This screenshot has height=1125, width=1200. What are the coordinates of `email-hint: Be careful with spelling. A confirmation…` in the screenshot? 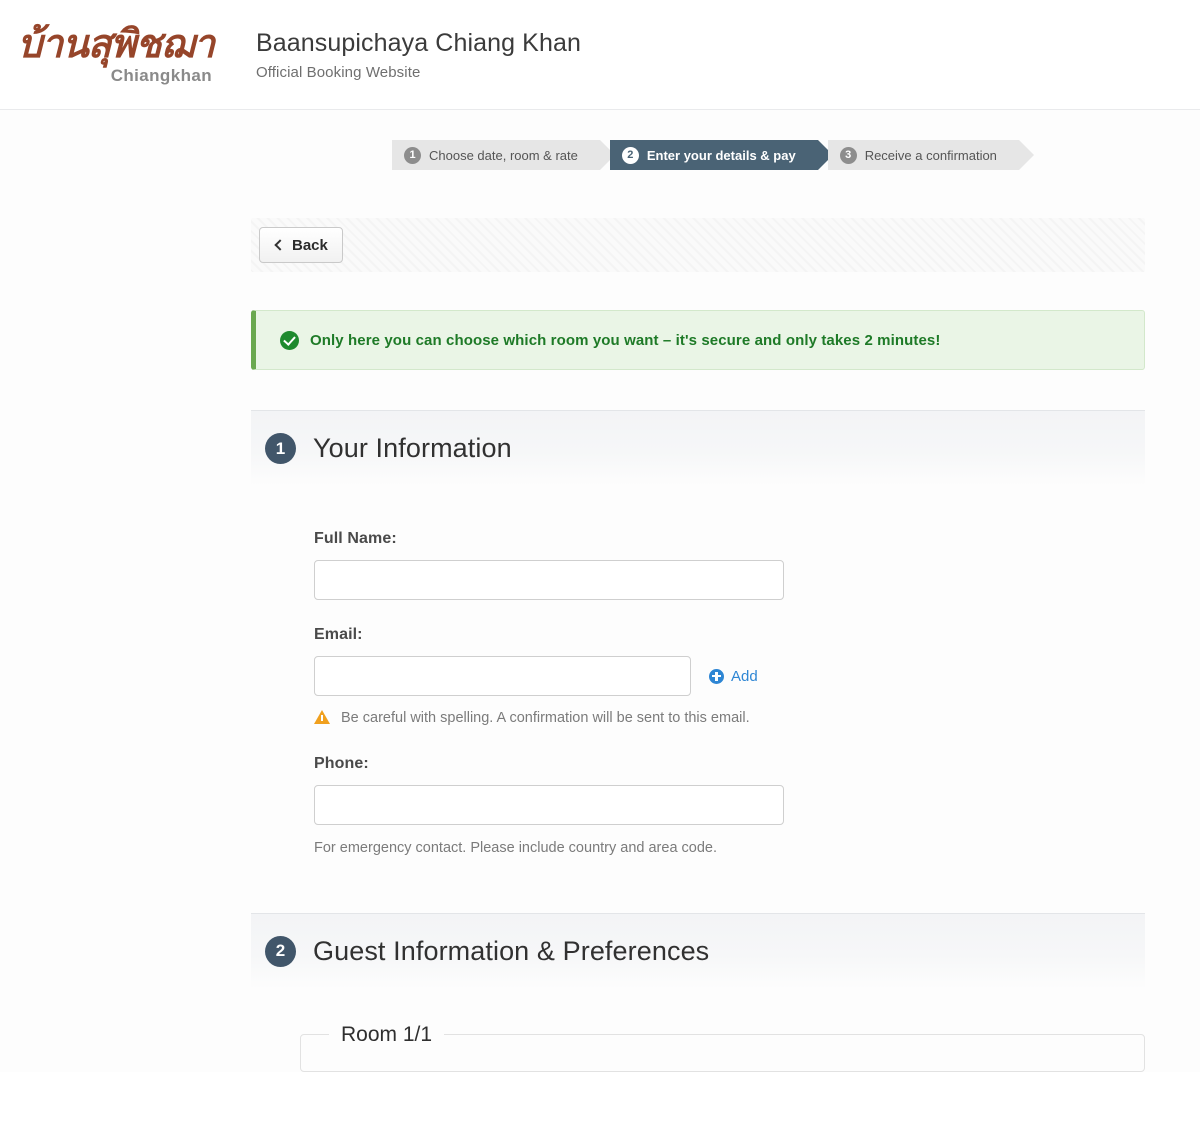 It's located at (544, 718).